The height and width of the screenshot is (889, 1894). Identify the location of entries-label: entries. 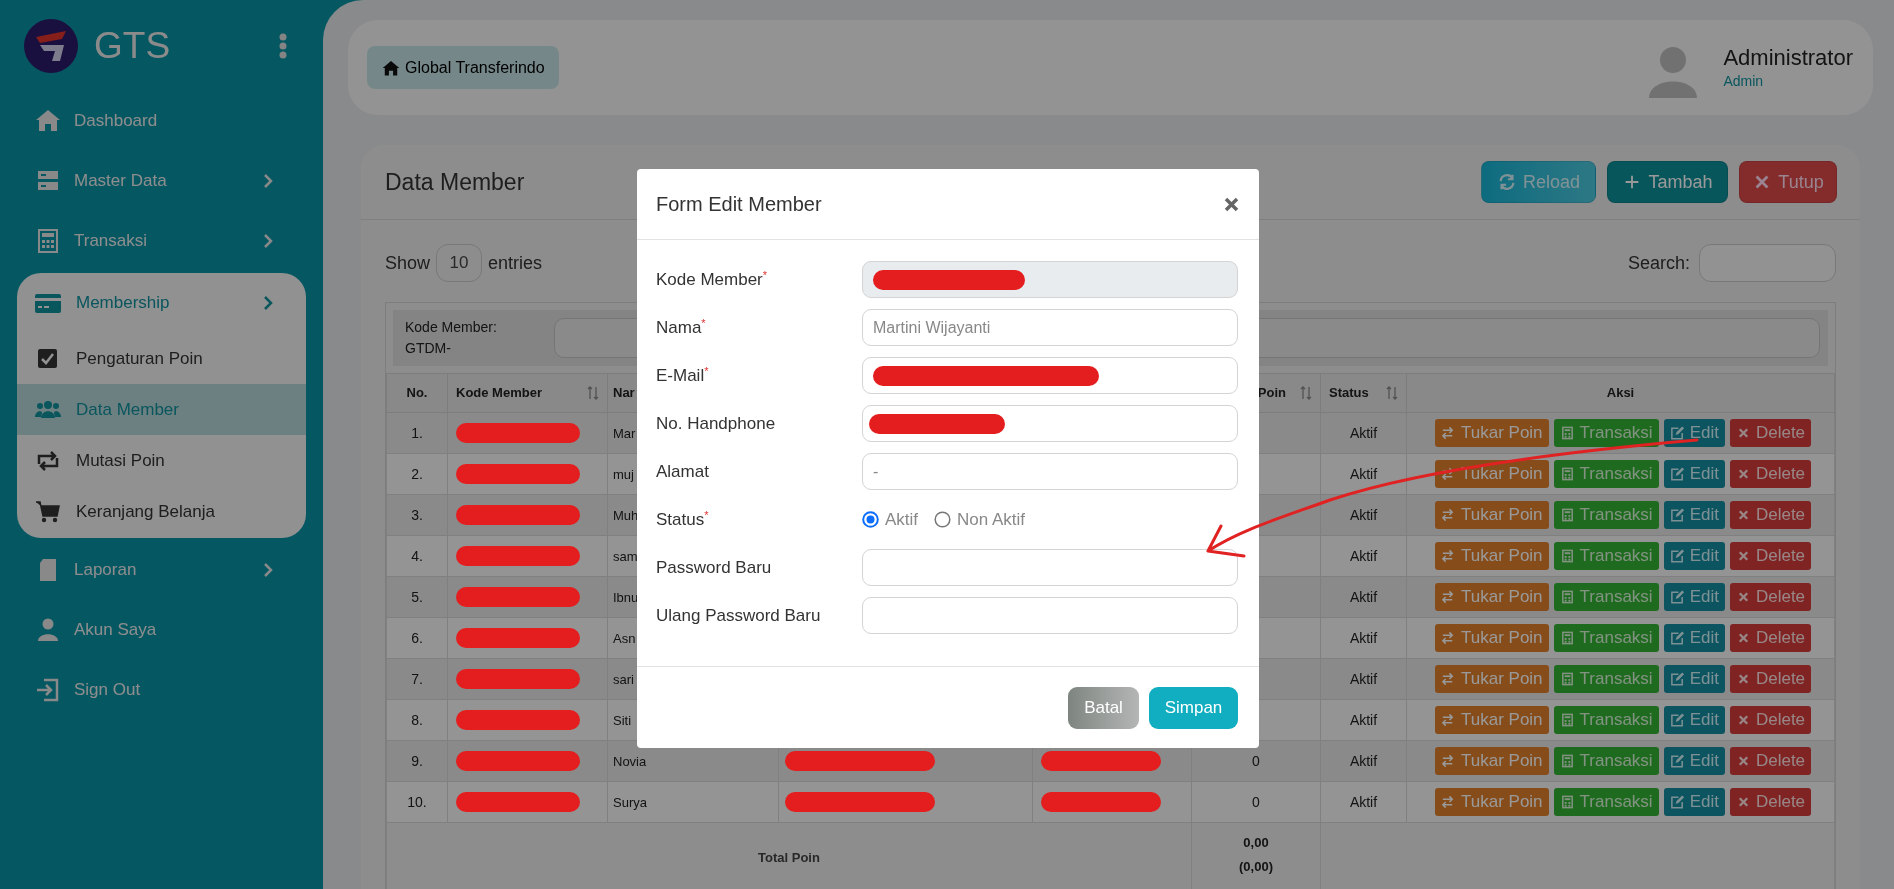
(515, 263).